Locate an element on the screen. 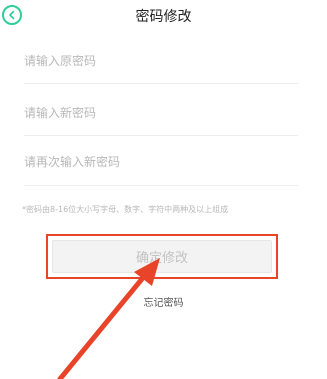 The width and height of the screenshot is (327, 379). chevron-left-icon is located at coordinates (12, 15).